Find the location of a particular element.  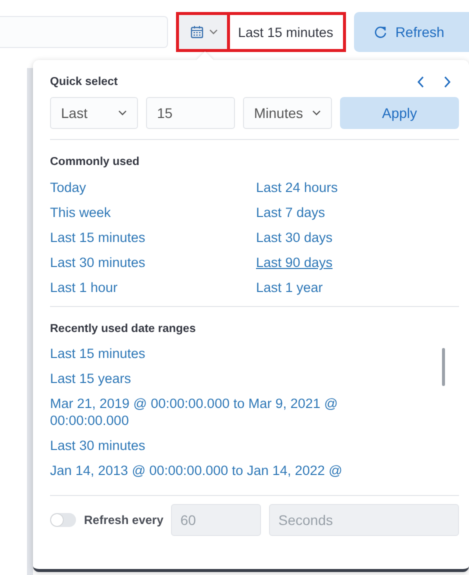

date-range-link: Mar 21, 2019 @ 00:00:00.000 to Mar 9, 2021 @ 00:00:00.000 is located at coordinates (220, 412).